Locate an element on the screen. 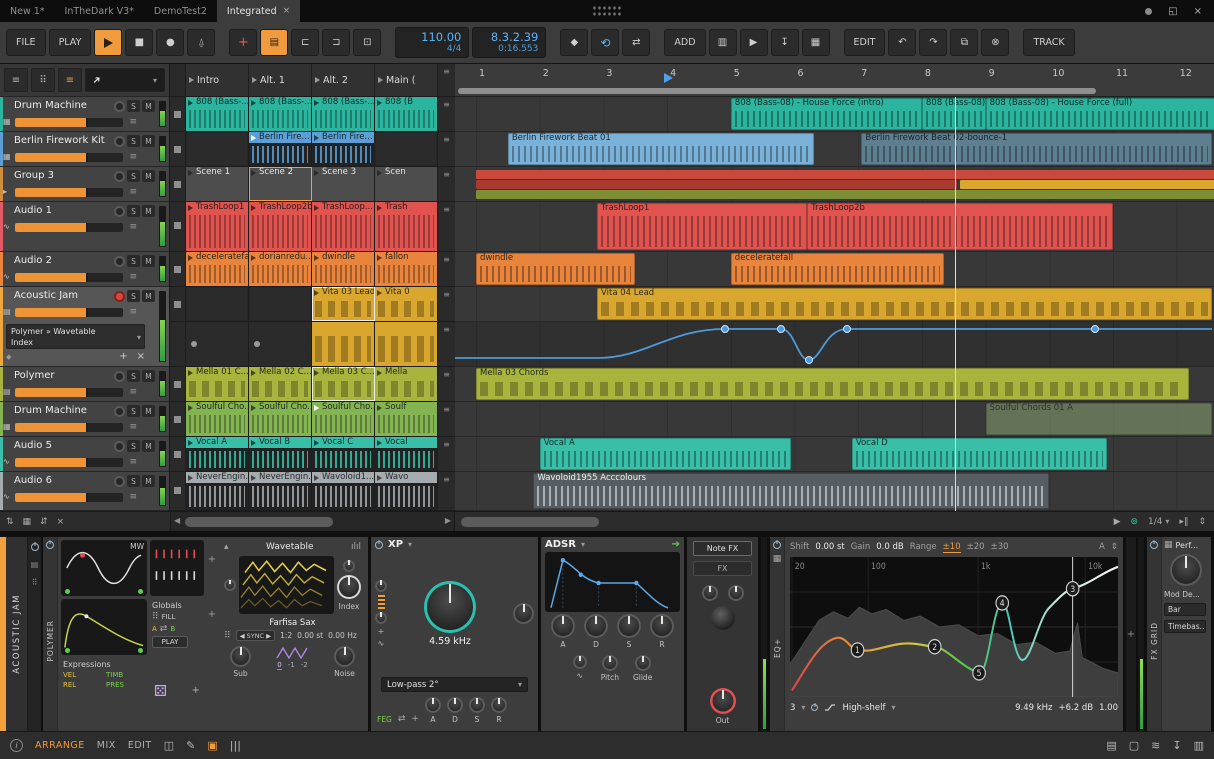 This screenshot has width=1214, height=759. pointer-tool-button: ➔ ▾ is located at coordinates (125, 80).